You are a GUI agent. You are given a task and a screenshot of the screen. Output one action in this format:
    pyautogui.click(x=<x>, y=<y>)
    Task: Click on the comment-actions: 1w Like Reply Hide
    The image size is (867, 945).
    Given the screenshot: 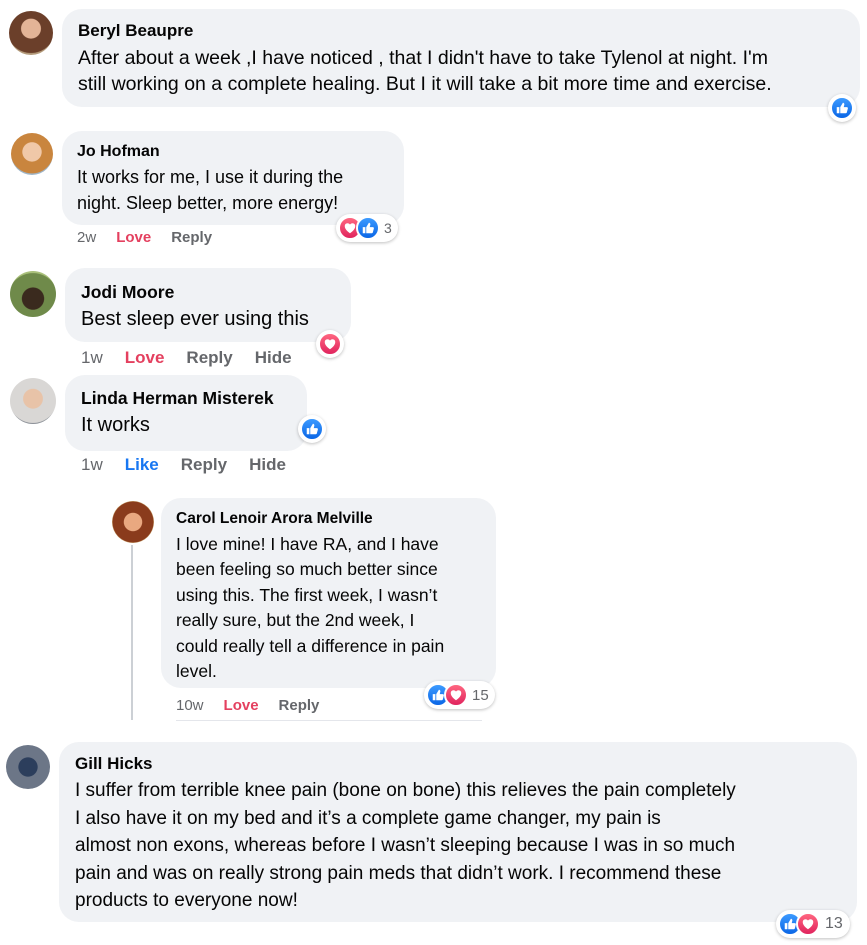 What is the action you would take?
    pyautogui.click(x=183, y=465)
    